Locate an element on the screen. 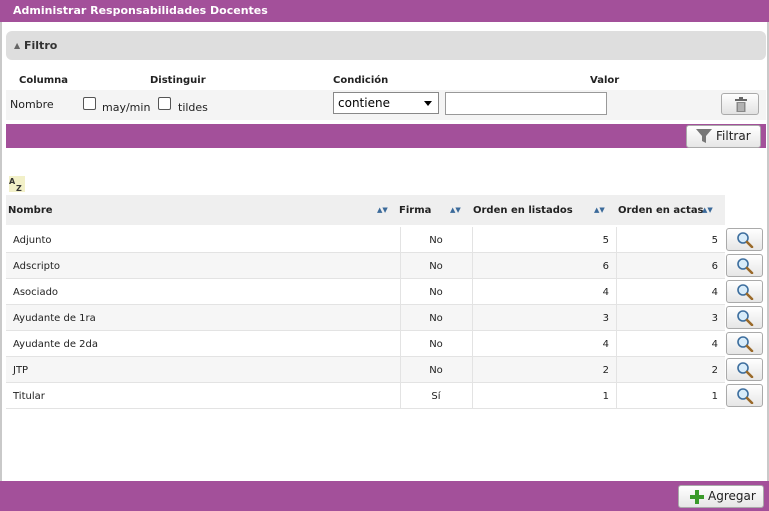 The width and height of the screenshot is (769, 511). cell-nombre: Adjunto is located at coordinates (32, 240).